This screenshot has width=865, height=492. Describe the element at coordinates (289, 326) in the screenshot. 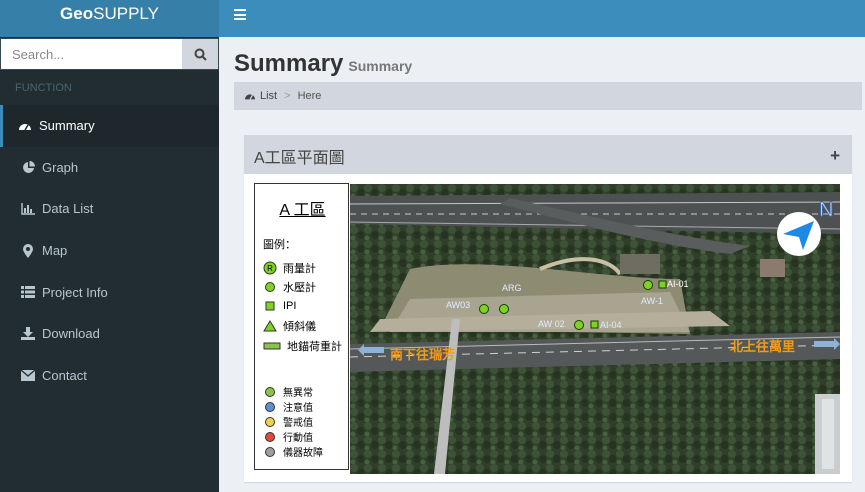

I see `legend-item: 傾斜儀` at that location.